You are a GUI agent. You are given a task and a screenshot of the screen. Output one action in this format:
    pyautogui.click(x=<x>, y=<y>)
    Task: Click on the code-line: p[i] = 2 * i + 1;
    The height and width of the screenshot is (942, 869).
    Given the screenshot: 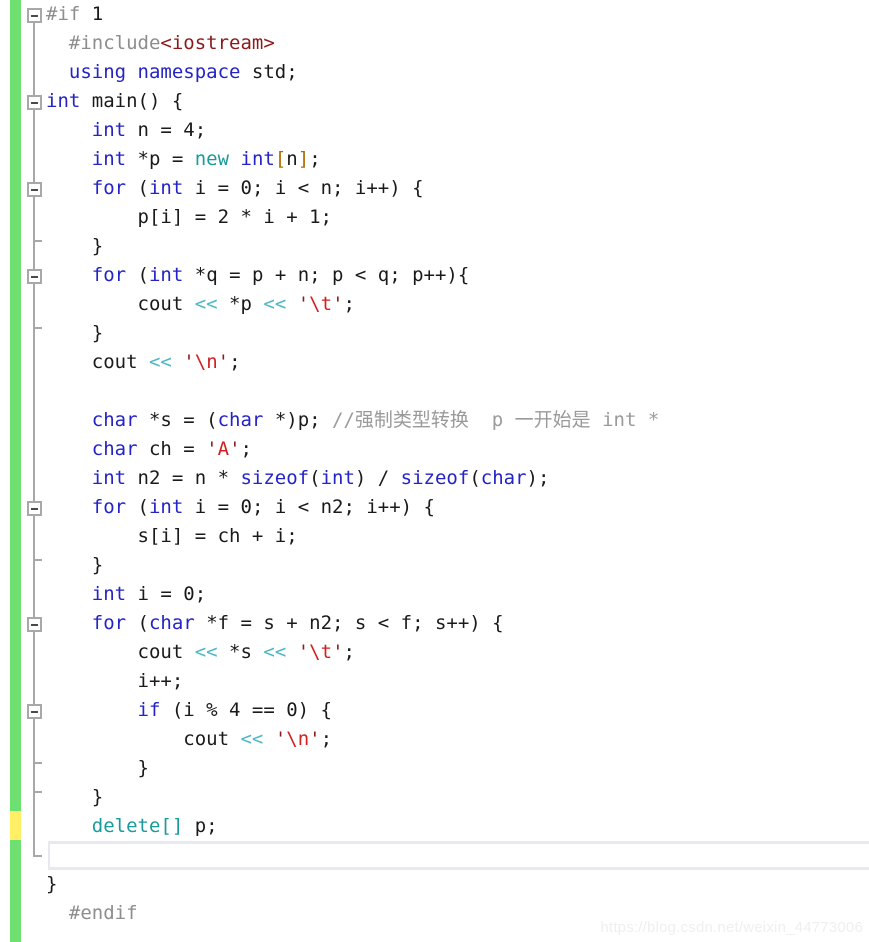 What is the action you would take?
    pyautogui.click(x=457, y=217)
    